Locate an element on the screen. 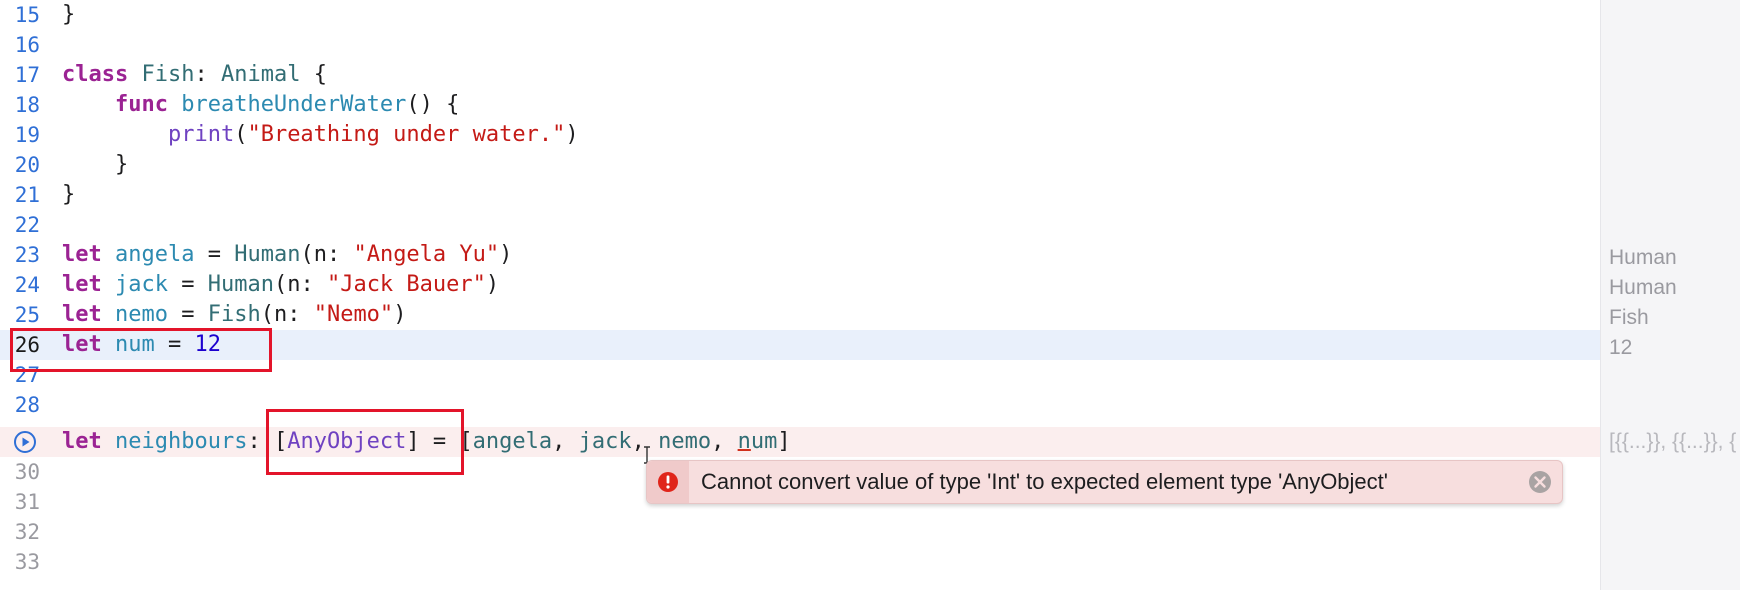  code-text: let jack = Human(n: "Jack Bauer") is located at coordinates (281, 284).